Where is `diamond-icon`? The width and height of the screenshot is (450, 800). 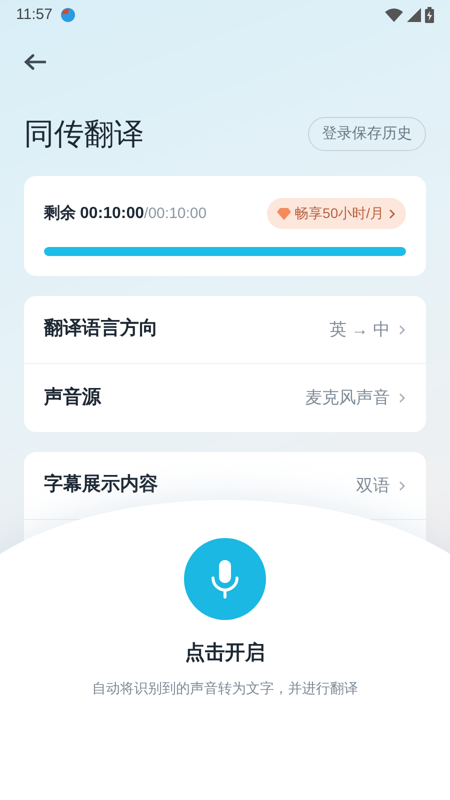
diamond-icon is located at coordinates (283, 214).